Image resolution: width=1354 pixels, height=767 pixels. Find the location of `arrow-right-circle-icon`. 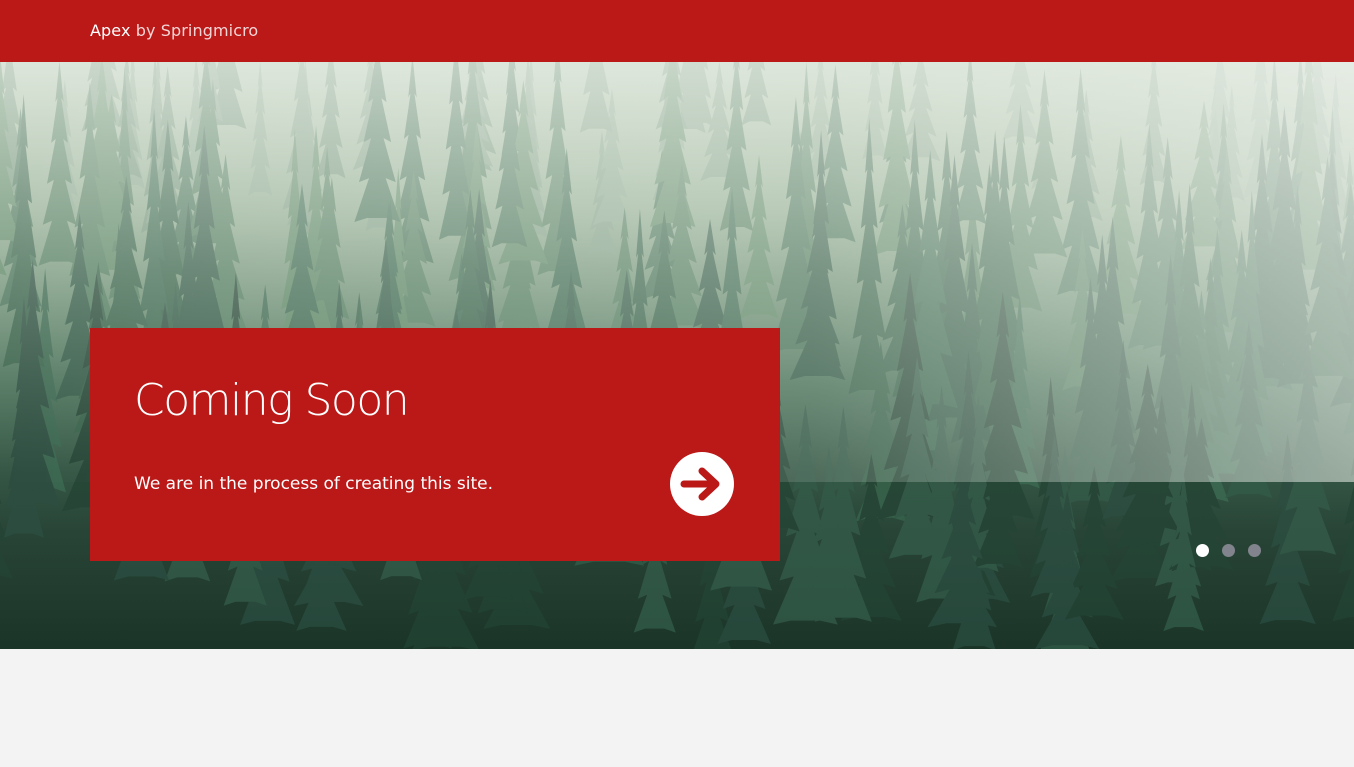

arrow-right-circle-icon is located at coordinates (702, 484).